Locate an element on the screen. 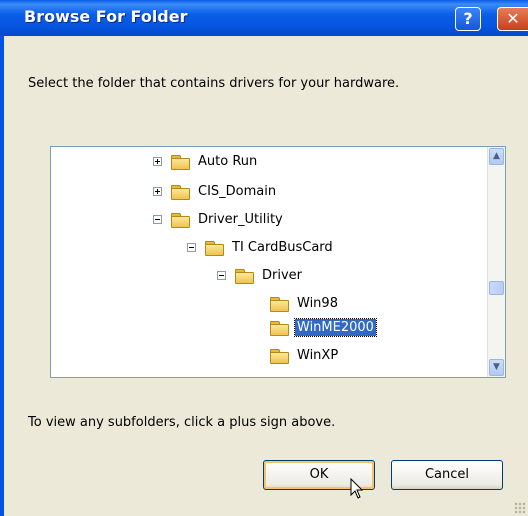 The width and height of the screenshot is (528, 516). tree-item-driver-utility: Driver_Utility is located at coordinates (219, 219).